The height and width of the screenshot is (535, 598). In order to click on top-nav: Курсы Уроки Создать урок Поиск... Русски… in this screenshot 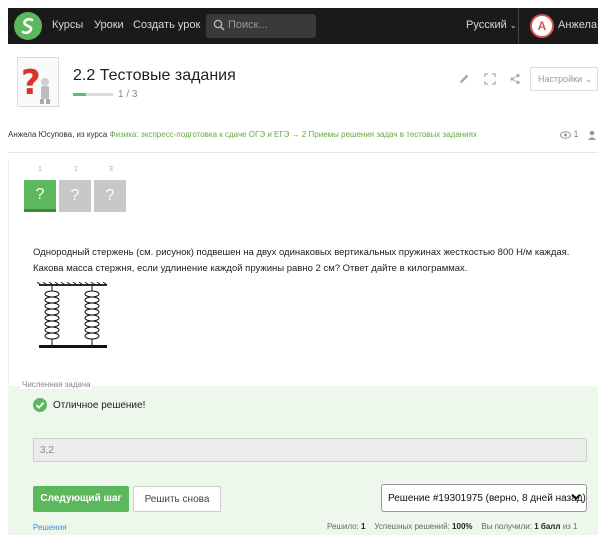, I will do `click(303, 26)`.